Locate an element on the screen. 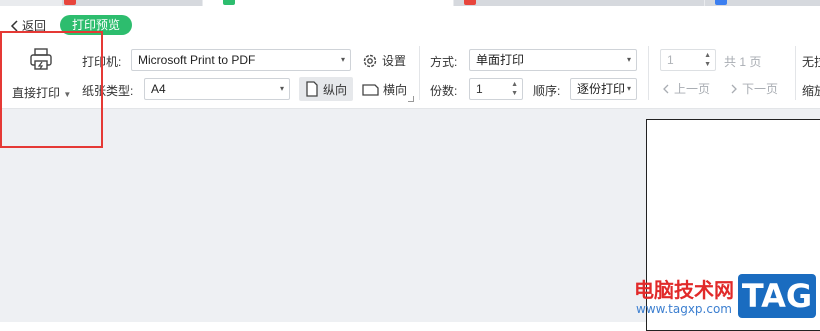 This screenshot has width=820, height=331. settings-button: 设置 is located at coordinates (384, 60).